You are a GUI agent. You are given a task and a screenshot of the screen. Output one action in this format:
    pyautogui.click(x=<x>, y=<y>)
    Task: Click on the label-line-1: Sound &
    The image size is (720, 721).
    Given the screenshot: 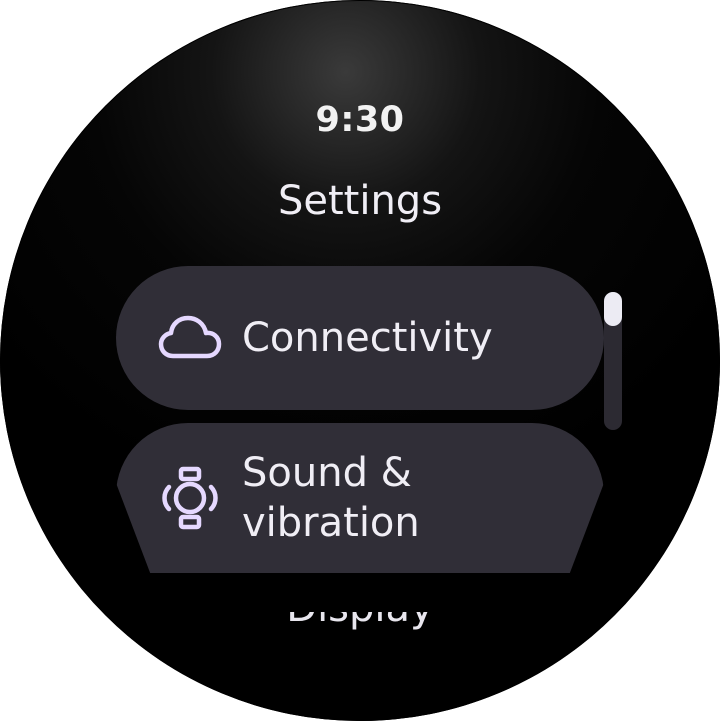 What is the action you would take?
    pyautogui.click(x=327, y=473)
    